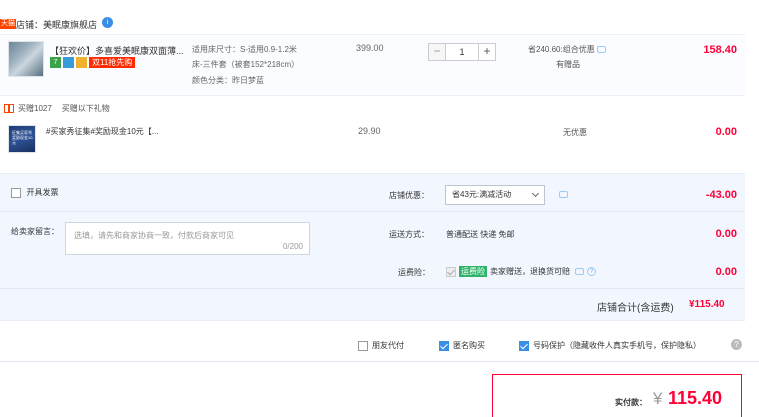  What do you see at coordinates (112, 62) in the screenshot?
I see `promo-tag: 双11抢先购` at bounding box center [112, 62].